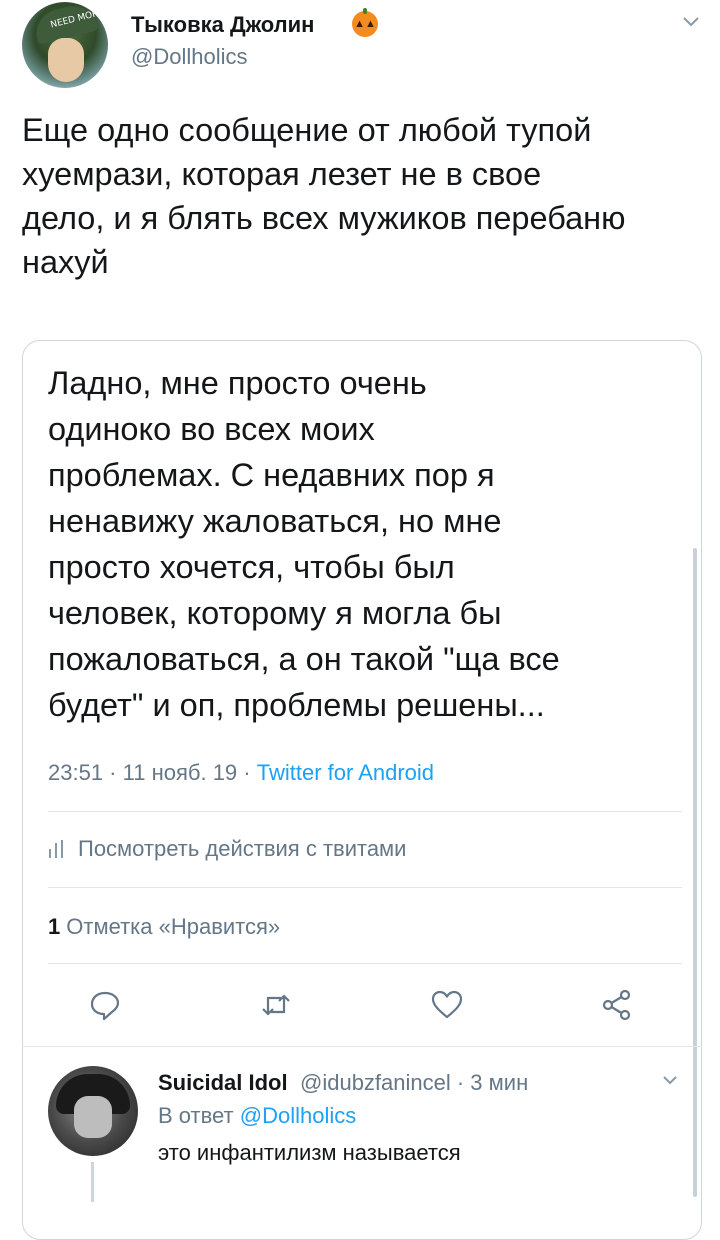  What do you see at coordinates (324, 218) in the screenshot?
I see `tweet-text-line: дело, и я блять всех мужиков перебаню` at bounding box center [324, 218].